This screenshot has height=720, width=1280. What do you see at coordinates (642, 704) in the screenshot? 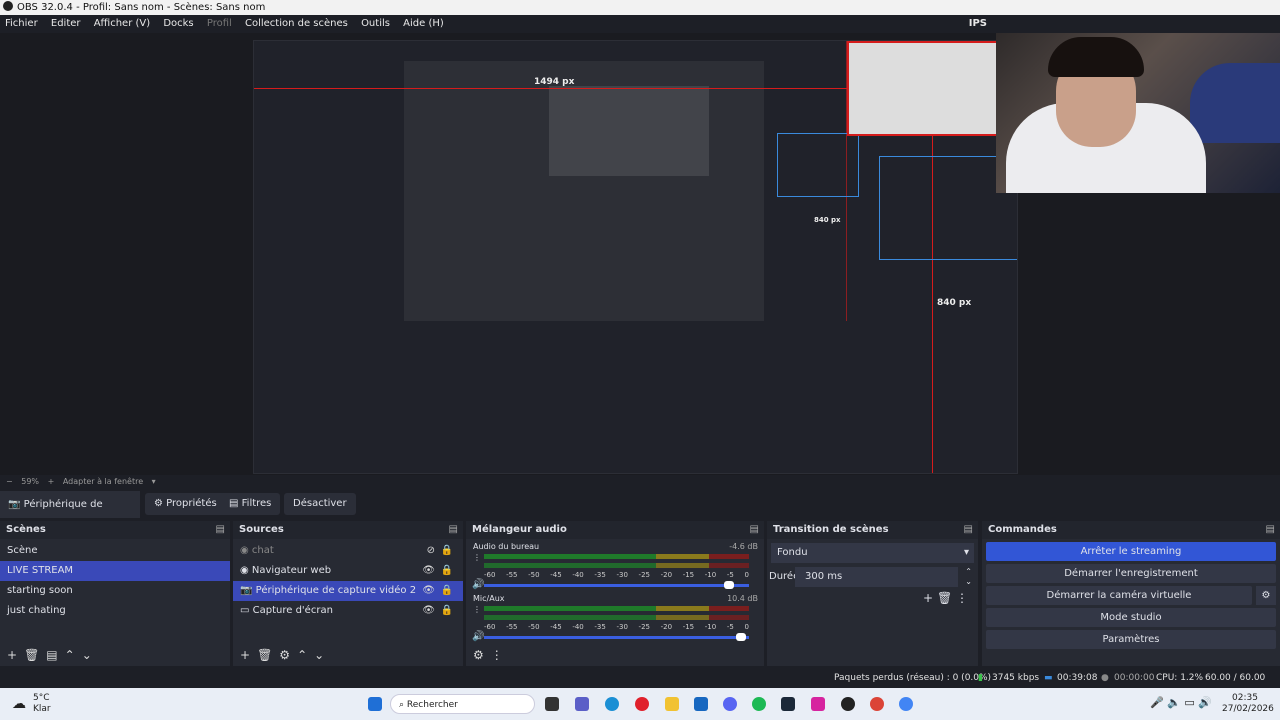
I see `opera-icon` at bounding box center [642, 704].